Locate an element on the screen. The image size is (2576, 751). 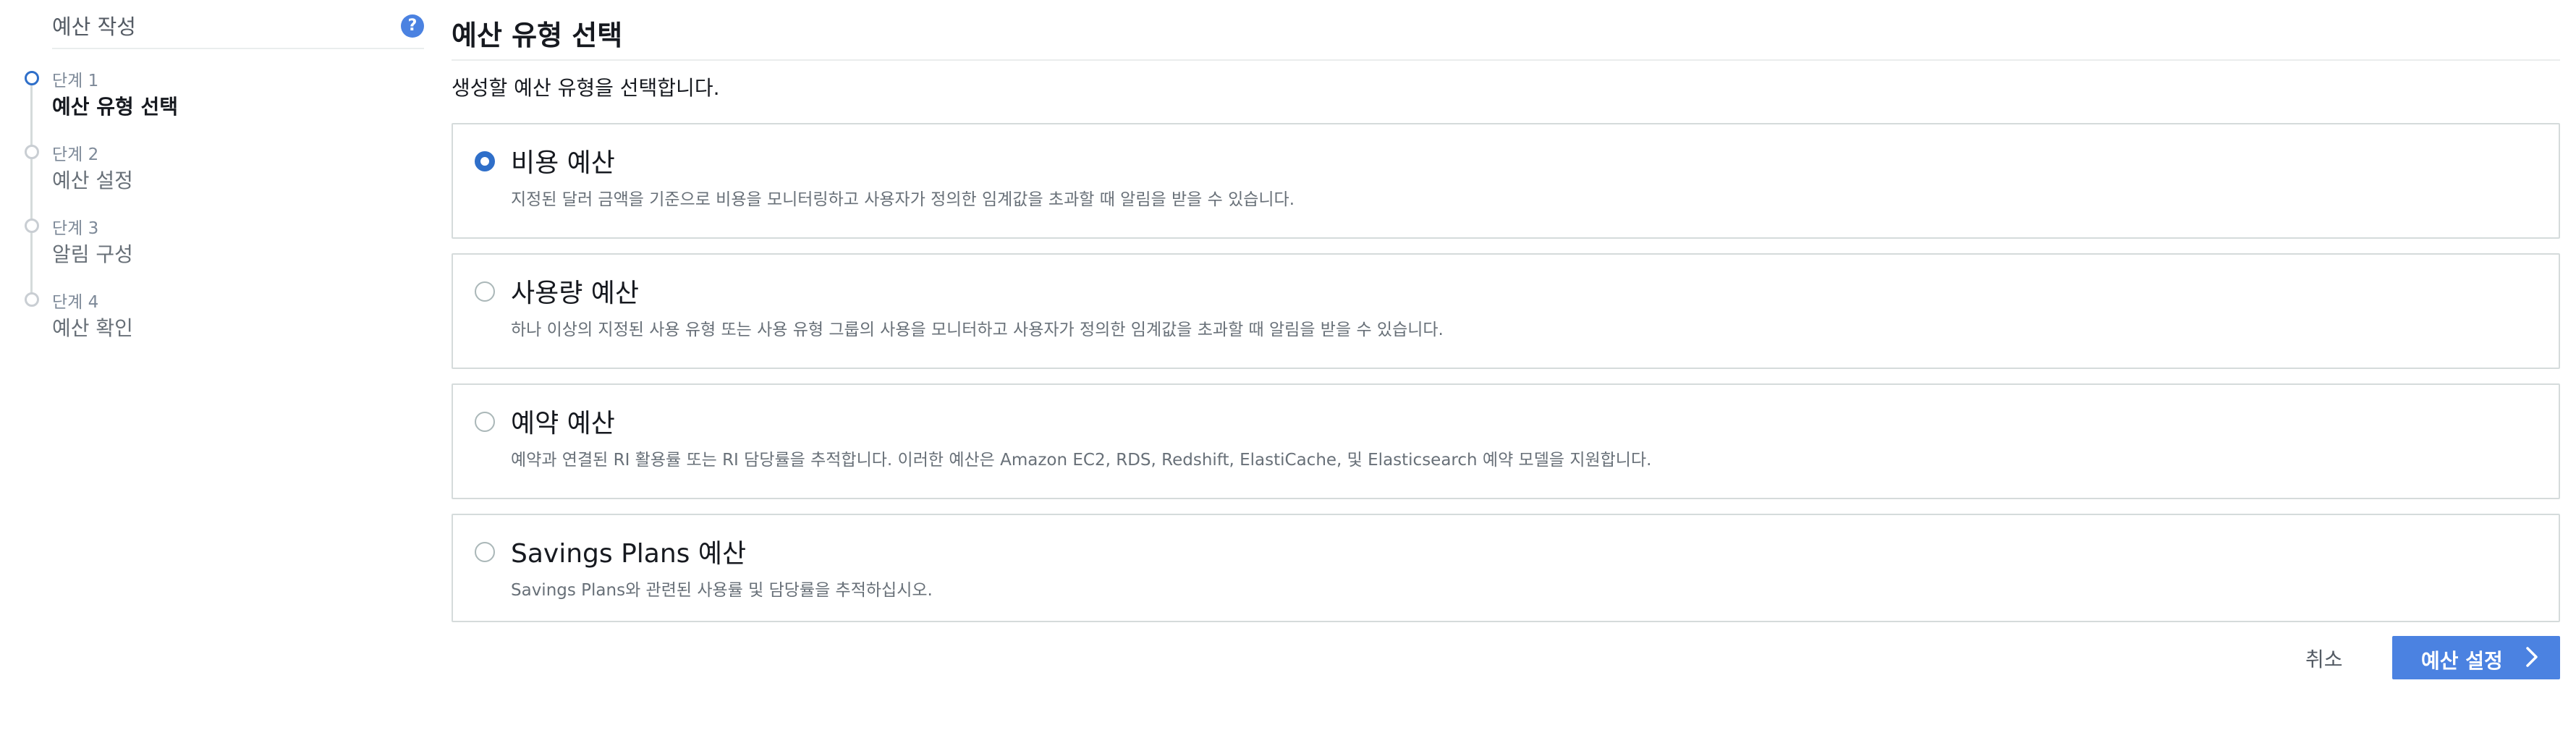
page-title: 예산 유형 선택 is located at coordinates (537, 35).